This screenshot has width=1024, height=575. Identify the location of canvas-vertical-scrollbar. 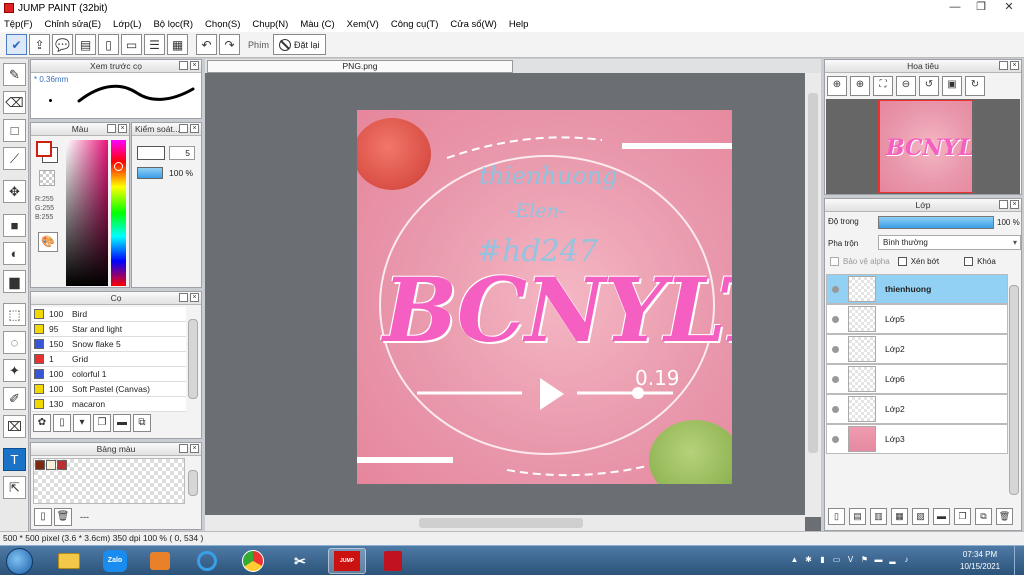
(813, 295).